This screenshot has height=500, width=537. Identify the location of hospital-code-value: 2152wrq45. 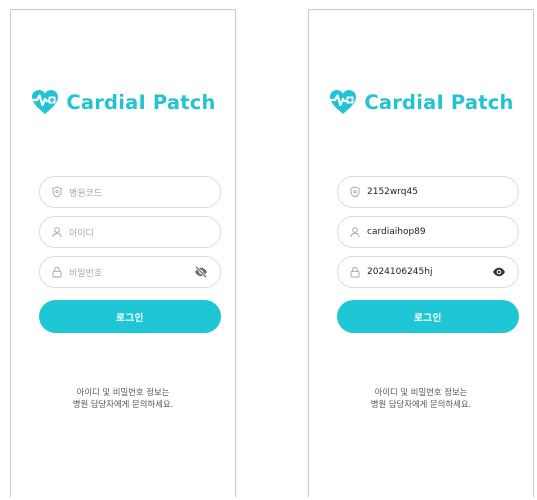
(392, 192).